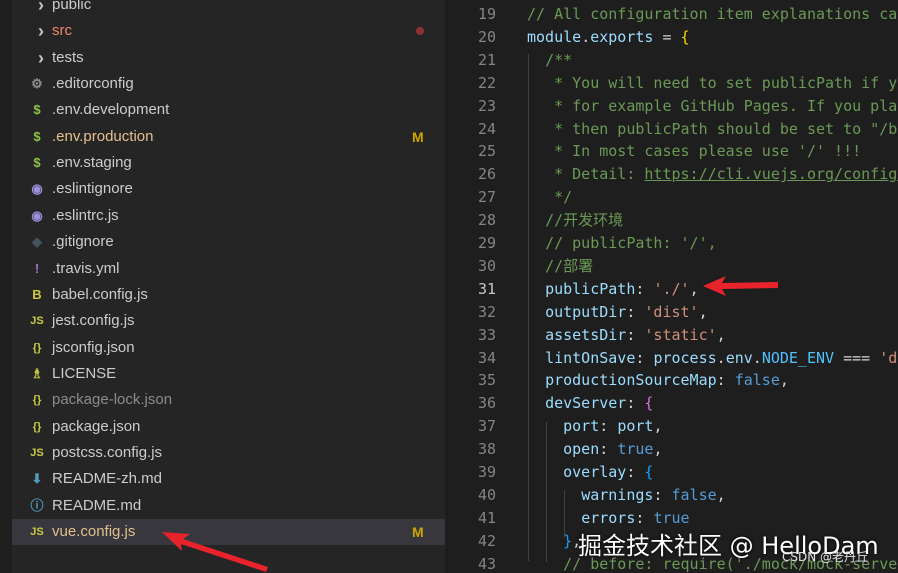  Describe the element at coordinates (584, 220) in the screenshot. I see `code-text: //开发环境` at that location.